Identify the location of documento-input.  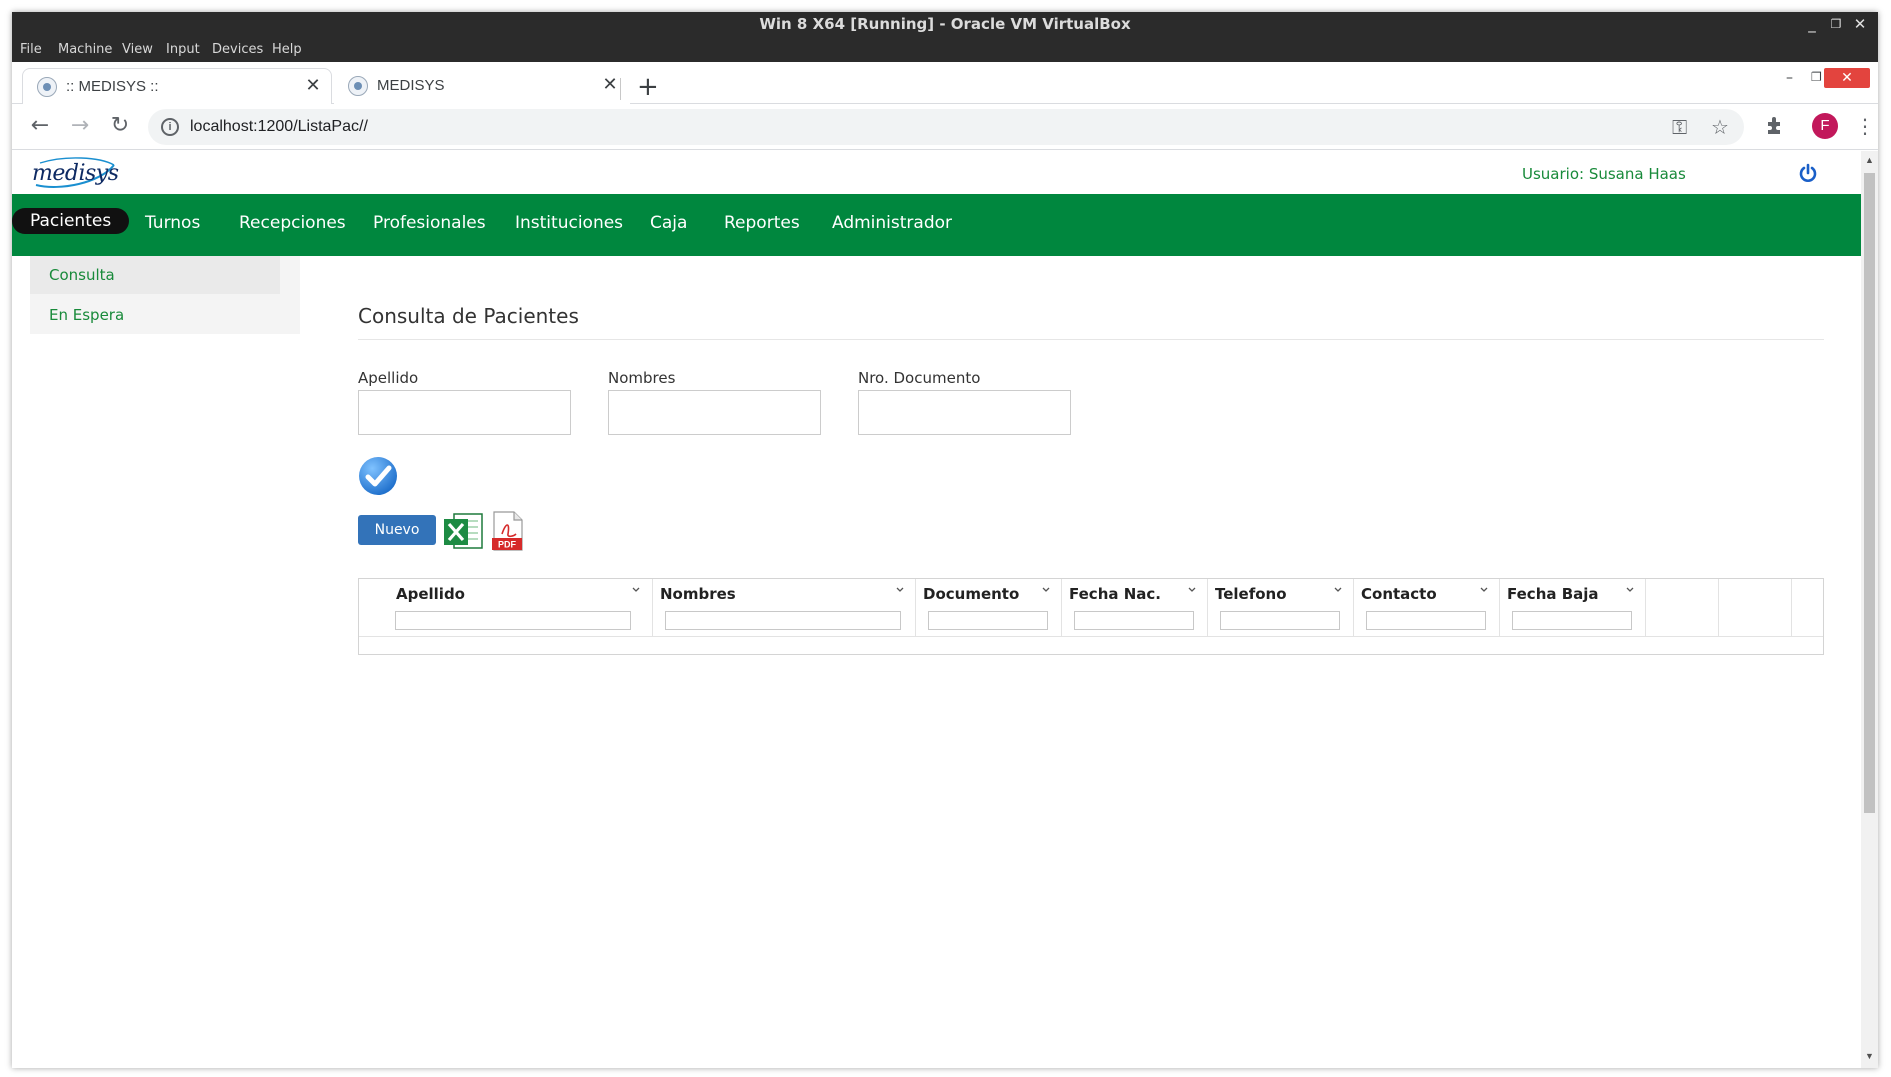
(964, 412).